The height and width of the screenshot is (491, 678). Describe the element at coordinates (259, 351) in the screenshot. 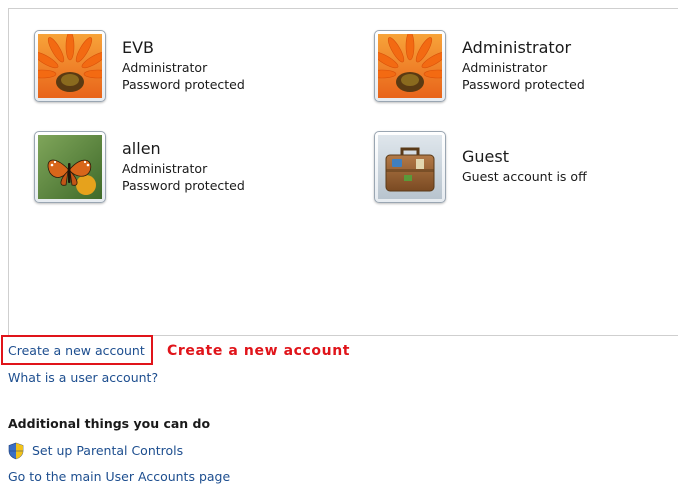

I see `create-account-annotation: Create a new account` at that location.